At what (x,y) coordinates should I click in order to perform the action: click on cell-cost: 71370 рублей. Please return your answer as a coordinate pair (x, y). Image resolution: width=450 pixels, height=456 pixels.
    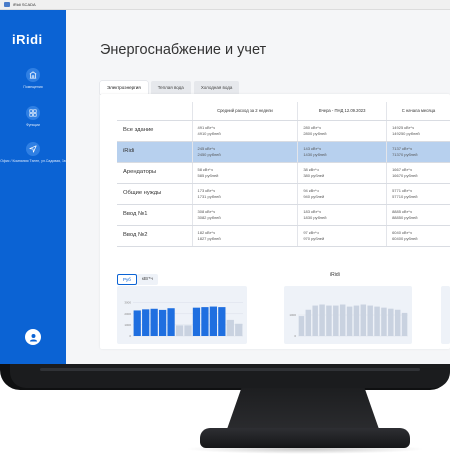
    Looking at the image, I should click on (405, 154).